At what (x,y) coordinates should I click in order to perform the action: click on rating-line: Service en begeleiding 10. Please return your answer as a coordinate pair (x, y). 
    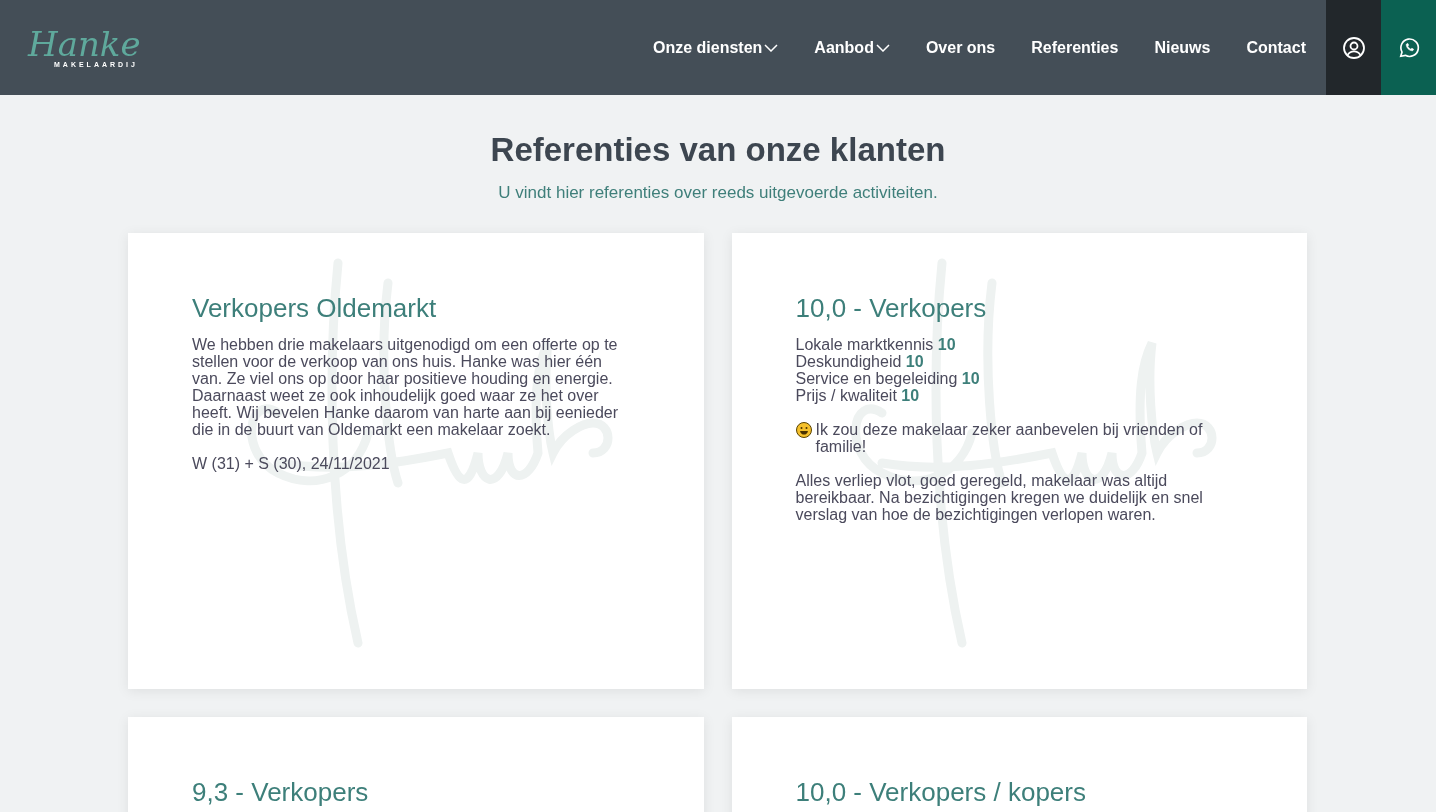
    Looking at the image, I should click on (888, 378).